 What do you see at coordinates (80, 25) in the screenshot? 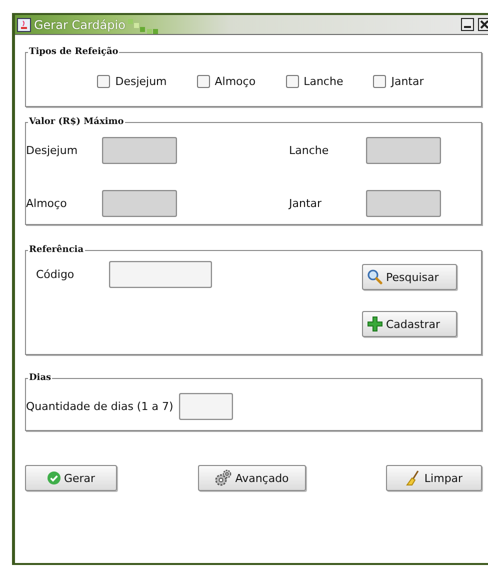
I see `window-title: Gerar Cardápio` at bounding box center [80, 25].